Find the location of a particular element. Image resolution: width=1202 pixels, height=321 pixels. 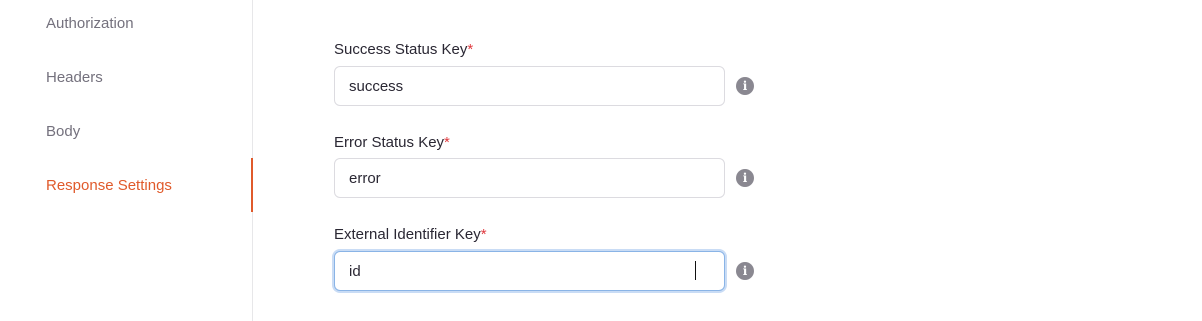

sidebar-item-label: Headers is located at coordinates (74, 77).